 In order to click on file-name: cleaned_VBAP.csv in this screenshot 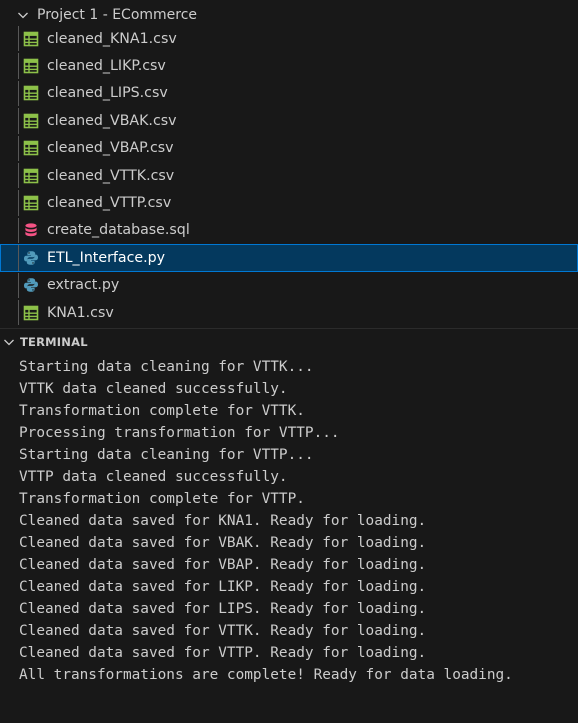, I will do `click(110, 148)`.